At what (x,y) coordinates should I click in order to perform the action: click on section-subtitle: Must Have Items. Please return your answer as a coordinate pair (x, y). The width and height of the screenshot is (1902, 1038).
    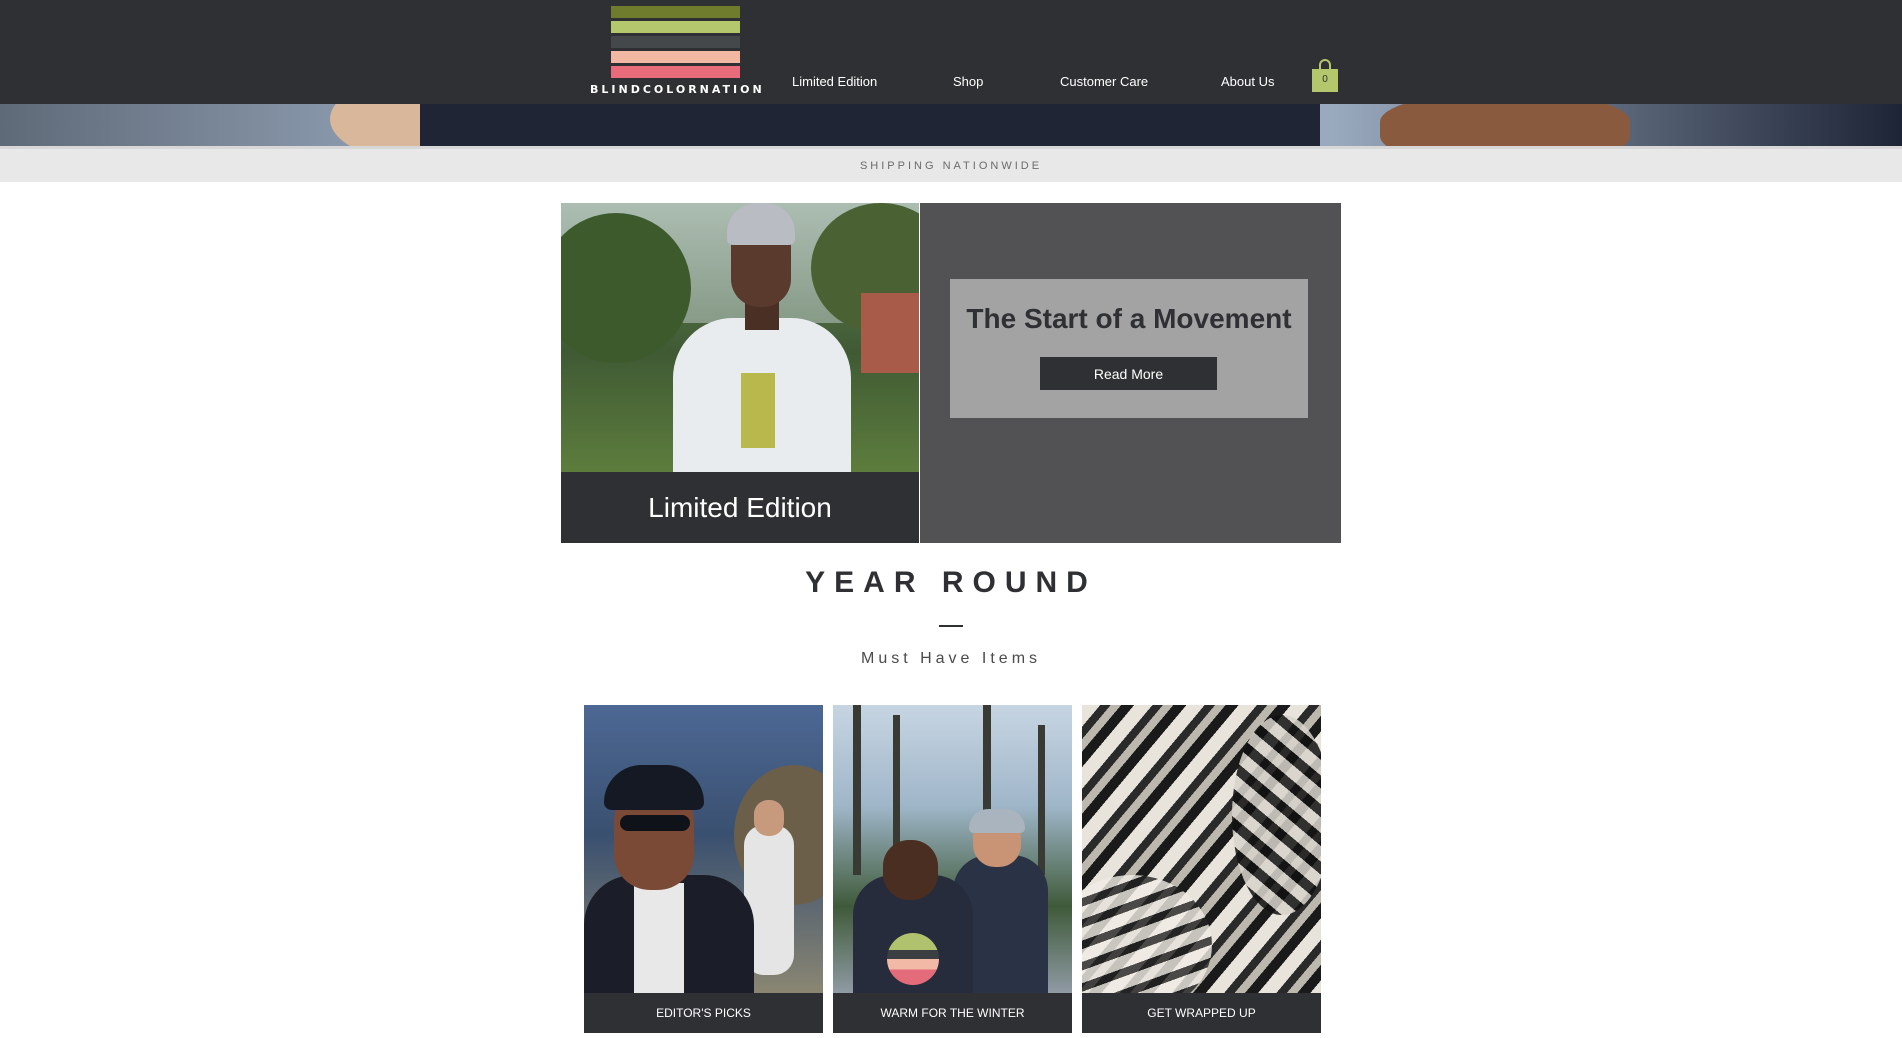
    Looking at the image, I should click on (951, 658).